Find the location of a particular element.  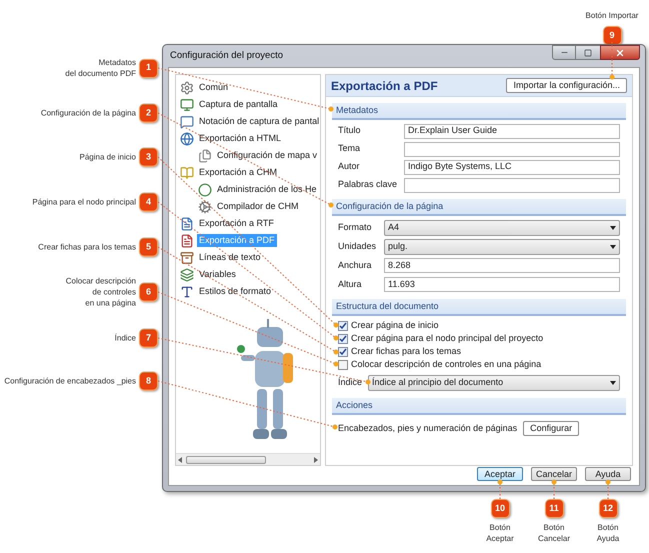

number-badge: 9 is located at coordinates (612, 35).